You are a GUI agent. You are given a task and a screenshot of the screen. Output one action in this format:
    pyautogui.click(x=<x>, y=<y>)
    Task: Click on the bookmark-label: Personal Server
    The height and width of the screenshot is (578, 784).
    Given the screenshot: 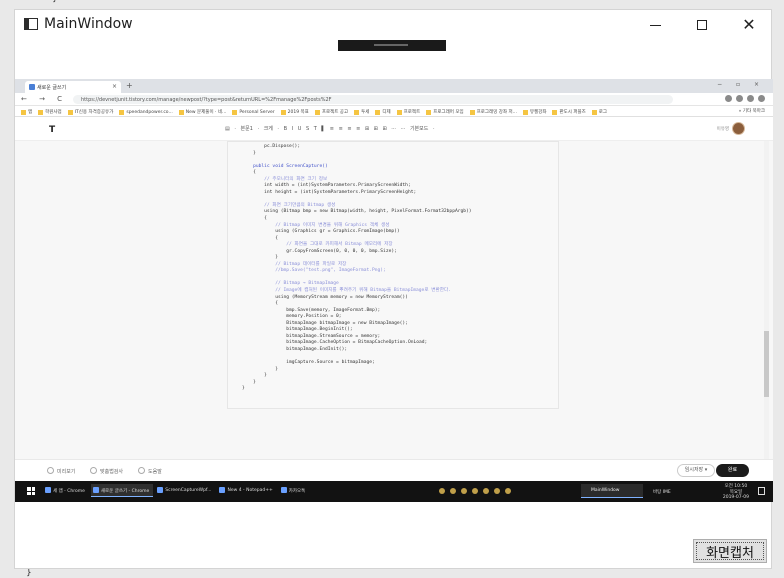 What is the action you would take?
    pyautogui.click(x=257, y=112)
    